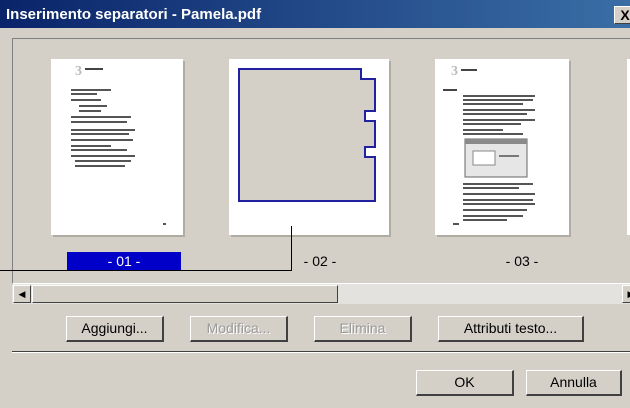  What do you see at coordinates (363, 329) in the screenshot?
I see `delete-button: Elimina` at bounding box center [363, 329].